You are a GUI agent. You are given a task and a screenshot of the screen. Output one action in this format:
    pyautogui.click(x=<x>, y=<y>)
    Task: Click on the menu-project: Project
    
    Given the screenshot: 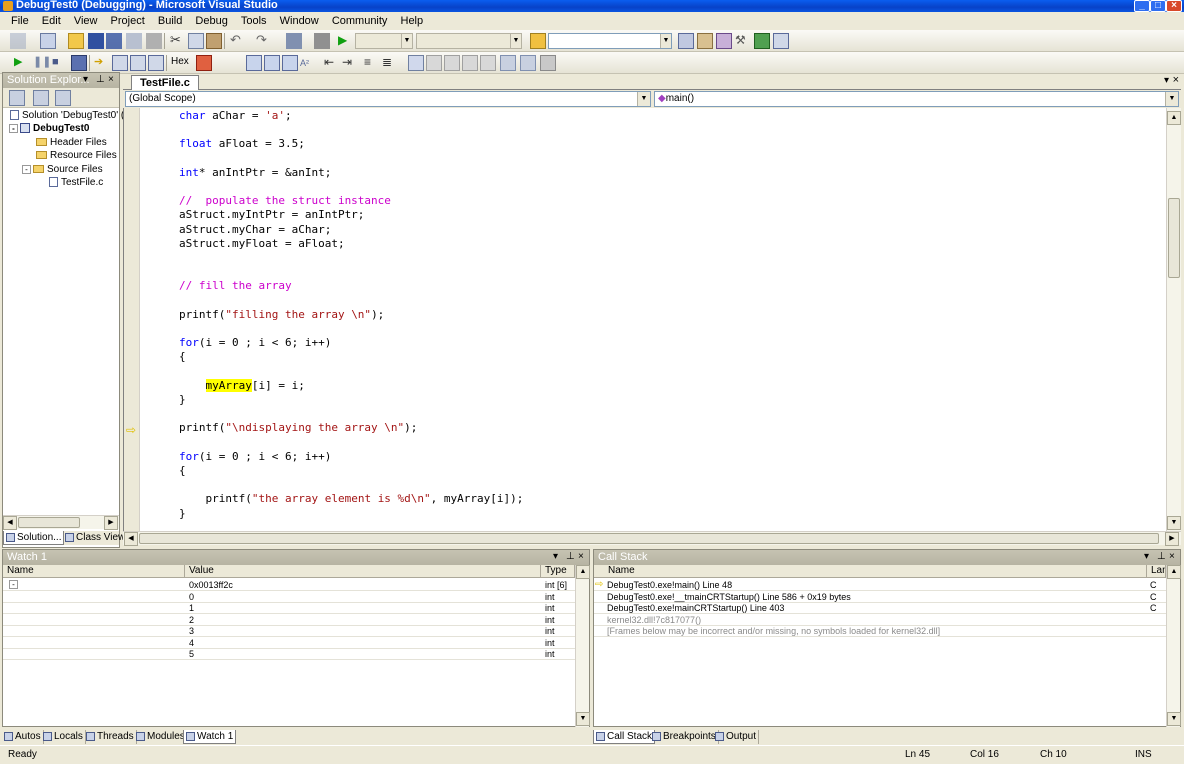 What is the action you would take?
    pyautogui.click(x=128, y=20)
    